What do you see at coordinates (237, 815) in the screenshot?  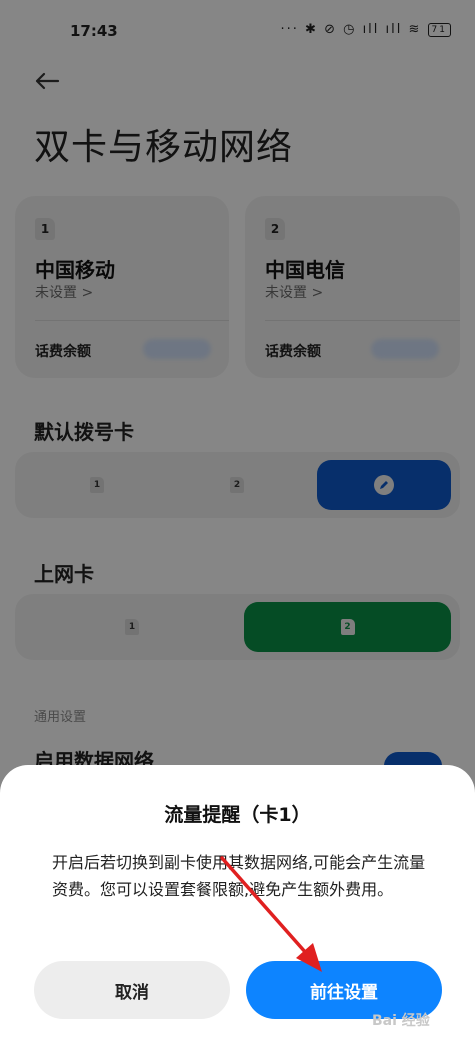 I see `dialog-title: 流量提醒（卡1）` at bounding box center [237, 815].